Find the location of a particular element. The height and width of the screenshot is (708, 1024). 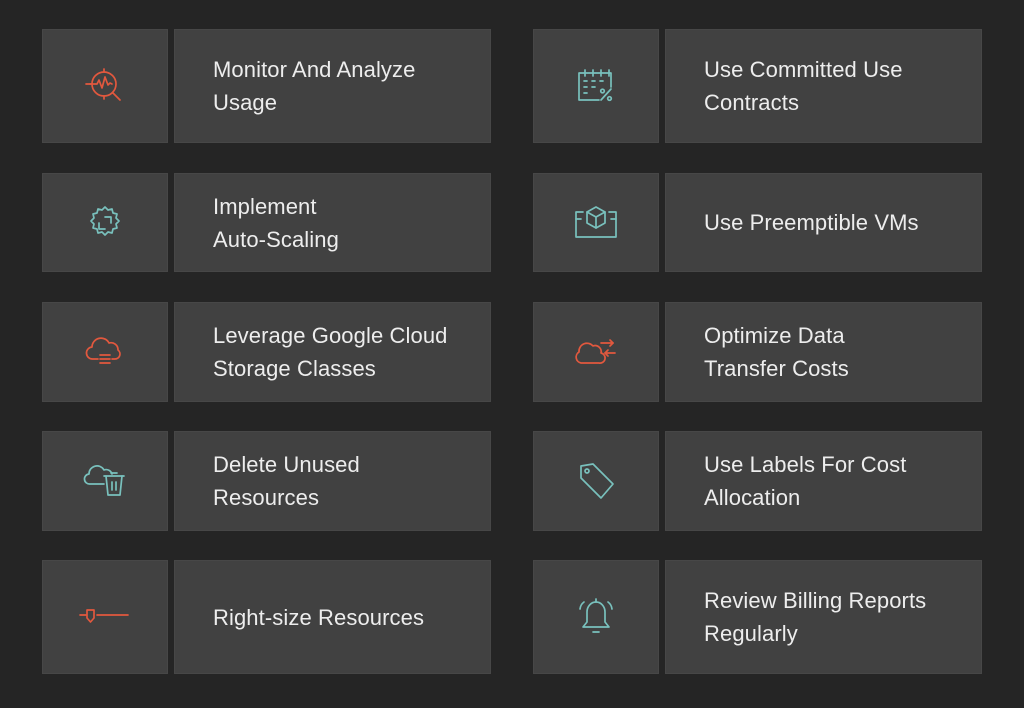

item-label: Use Committed Use Contracts is located at coordinates (803, 86).